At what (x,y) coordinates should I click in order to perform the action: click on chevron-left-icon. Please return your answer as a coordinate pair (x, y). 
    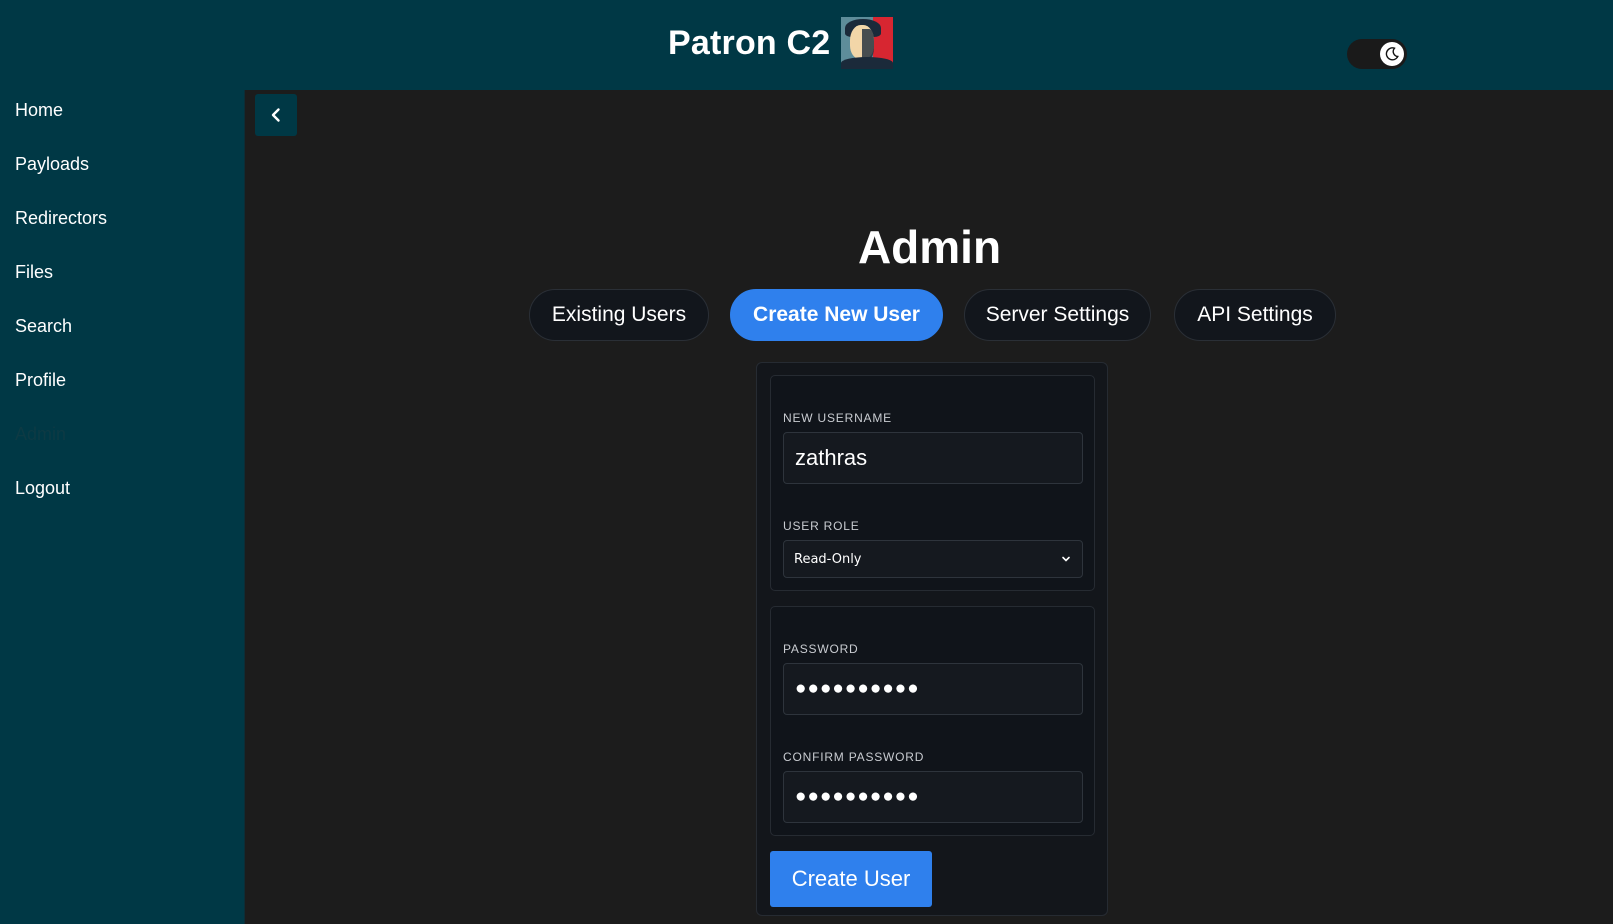
    Looking at the image, I should click on (275, 115).